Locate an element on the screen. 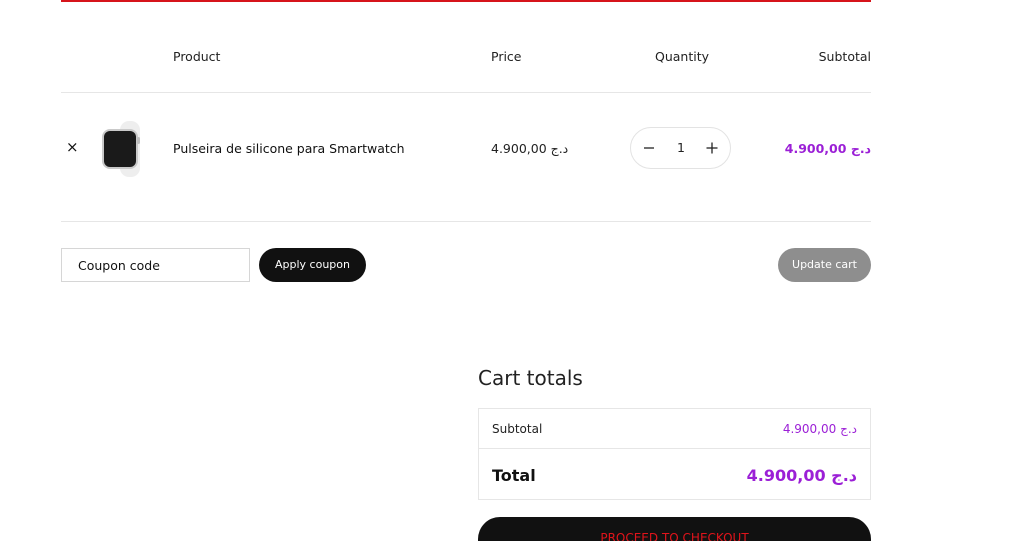 The height and width of the screenshot is (541, 1024). header-quantity: Quantity is located at coordinates (682, 56).